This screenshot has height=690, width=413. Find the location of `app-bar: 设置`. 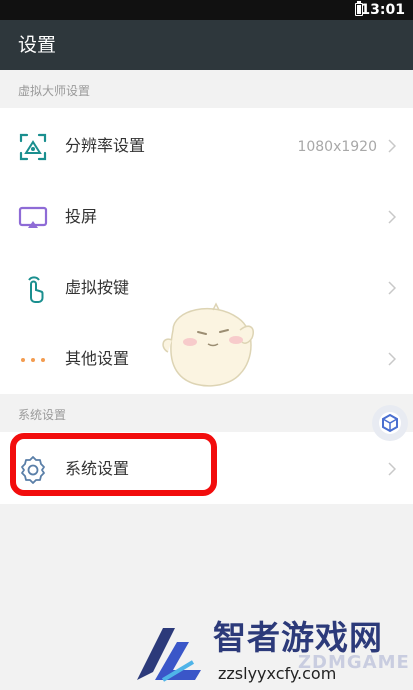

app-bar: 设置 is located at coordinates (206, 45).